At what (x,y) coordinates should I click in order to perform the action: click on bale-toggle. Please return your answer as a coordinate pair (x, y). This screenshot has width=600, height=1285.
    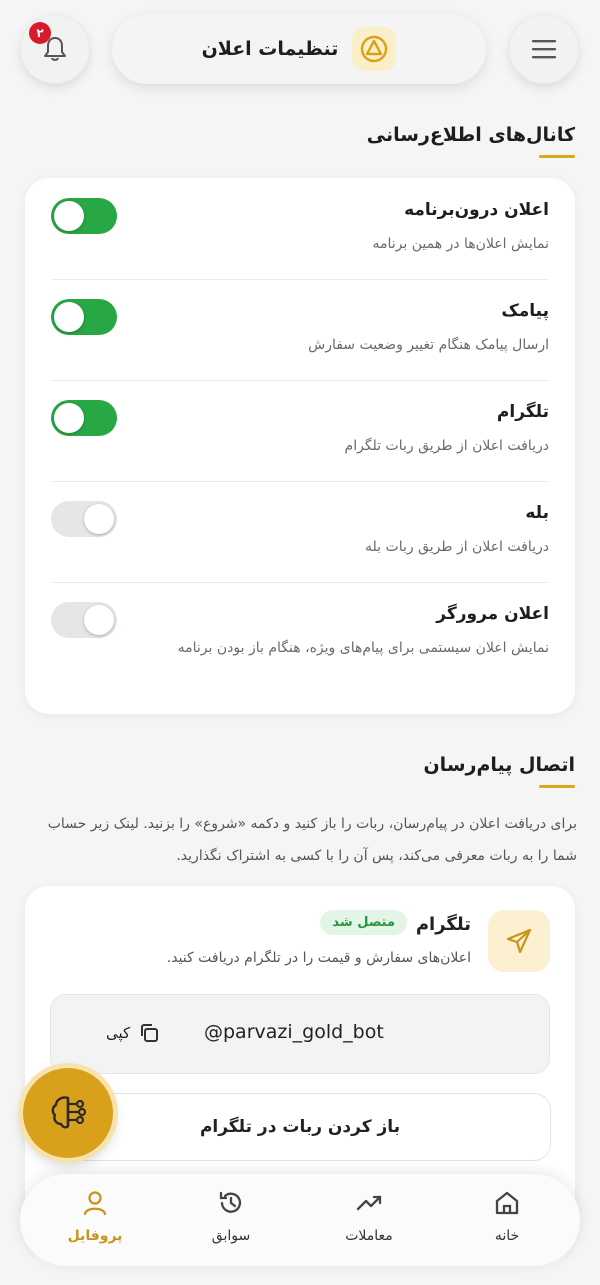
    Looking at the image, I should click on (84, 519).